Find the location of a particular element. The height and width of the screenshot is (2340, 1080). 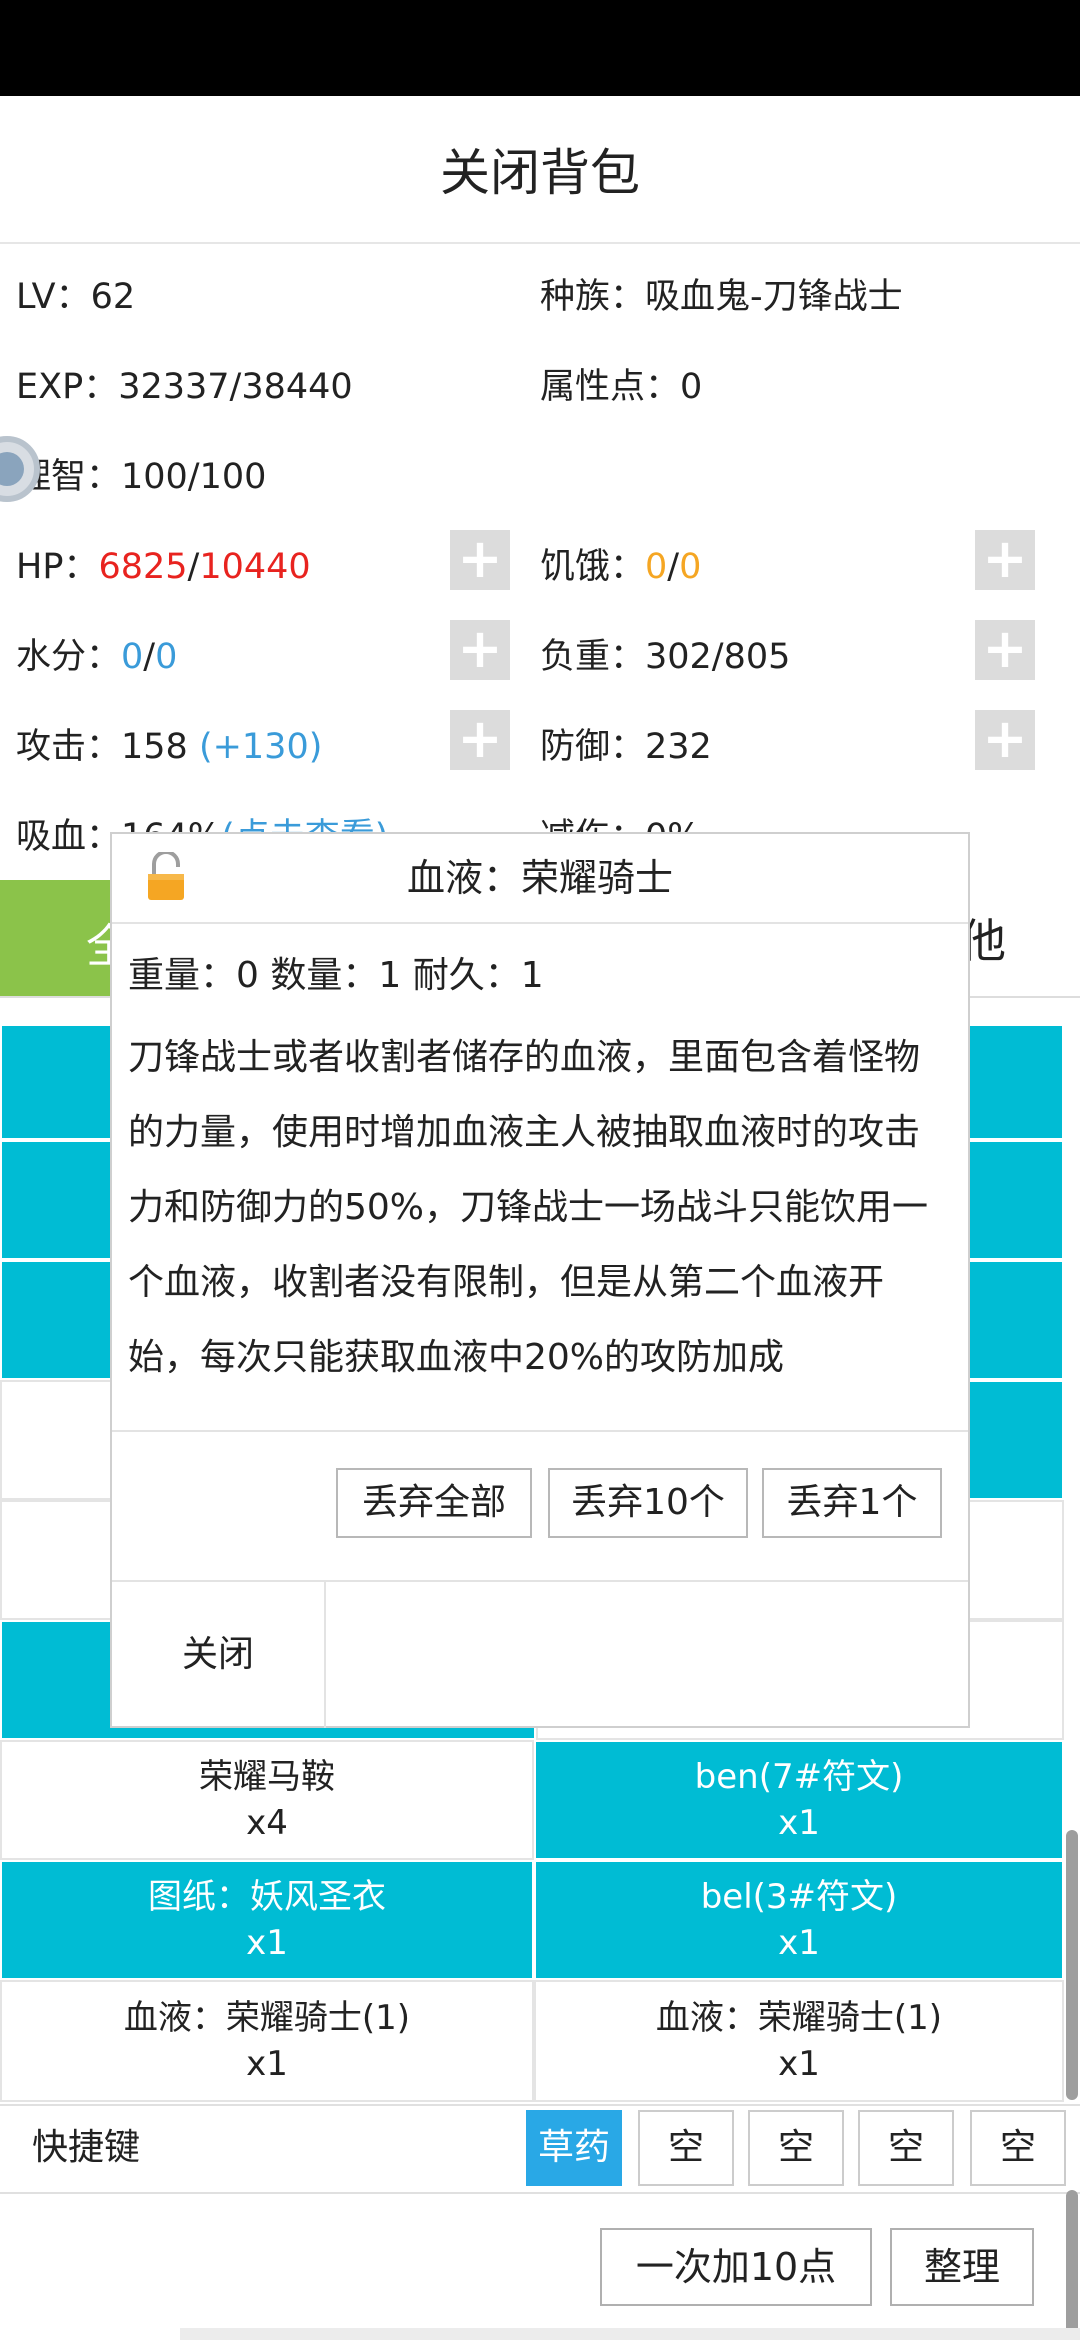

item-qty: x4 is located at coordinates (267, 1823).